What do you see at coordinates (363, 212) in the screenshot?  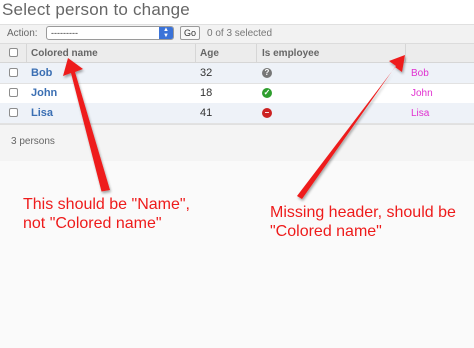 I see `annotation-line: Missing header, should be` at bounding box center [363, 212].